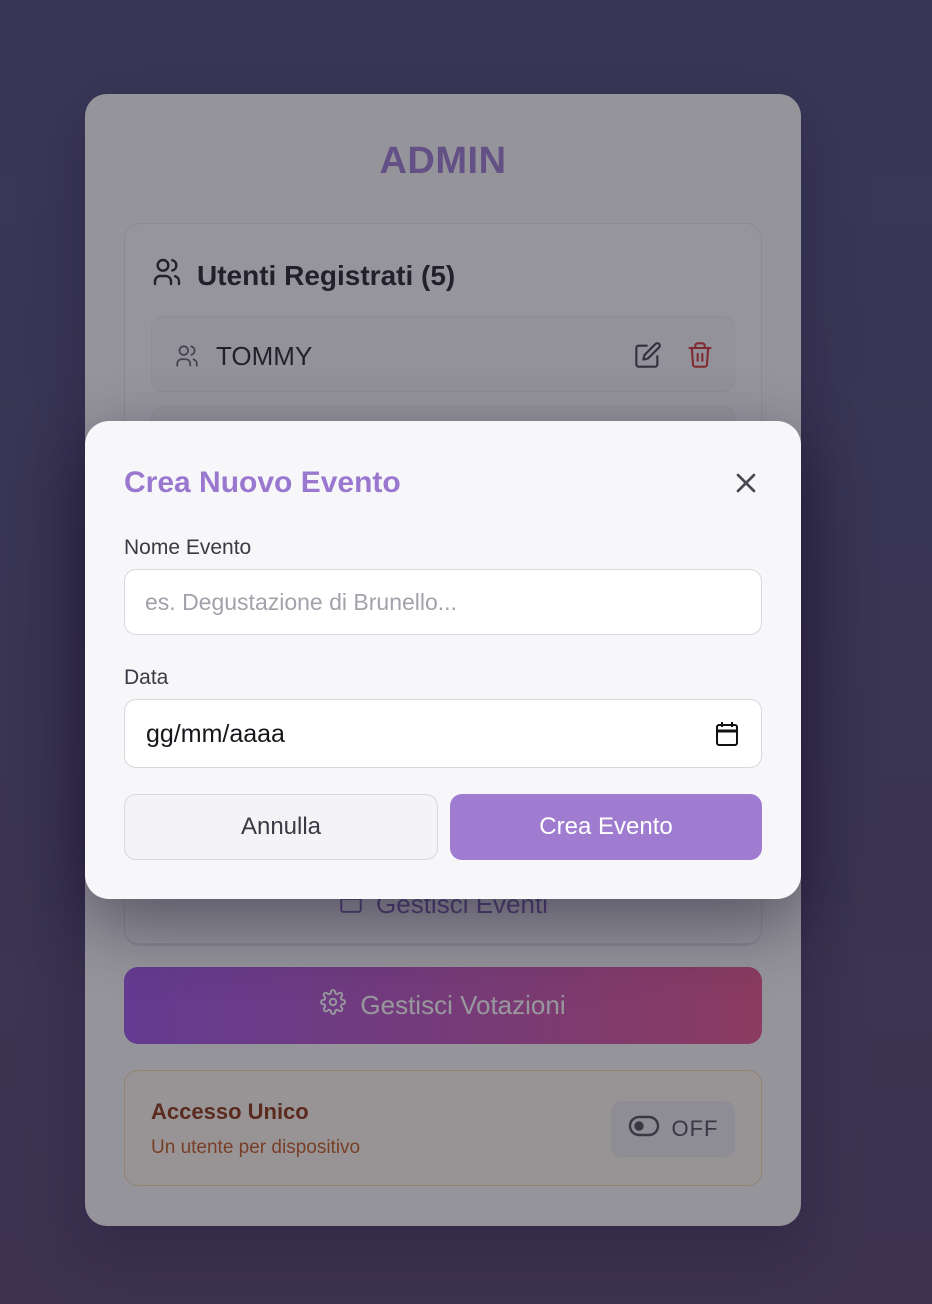 This screenshot has height=1304, width=932. Describe the element at coordinates (146, 677) in the screenshot. I see `date-label: Data` at that location.